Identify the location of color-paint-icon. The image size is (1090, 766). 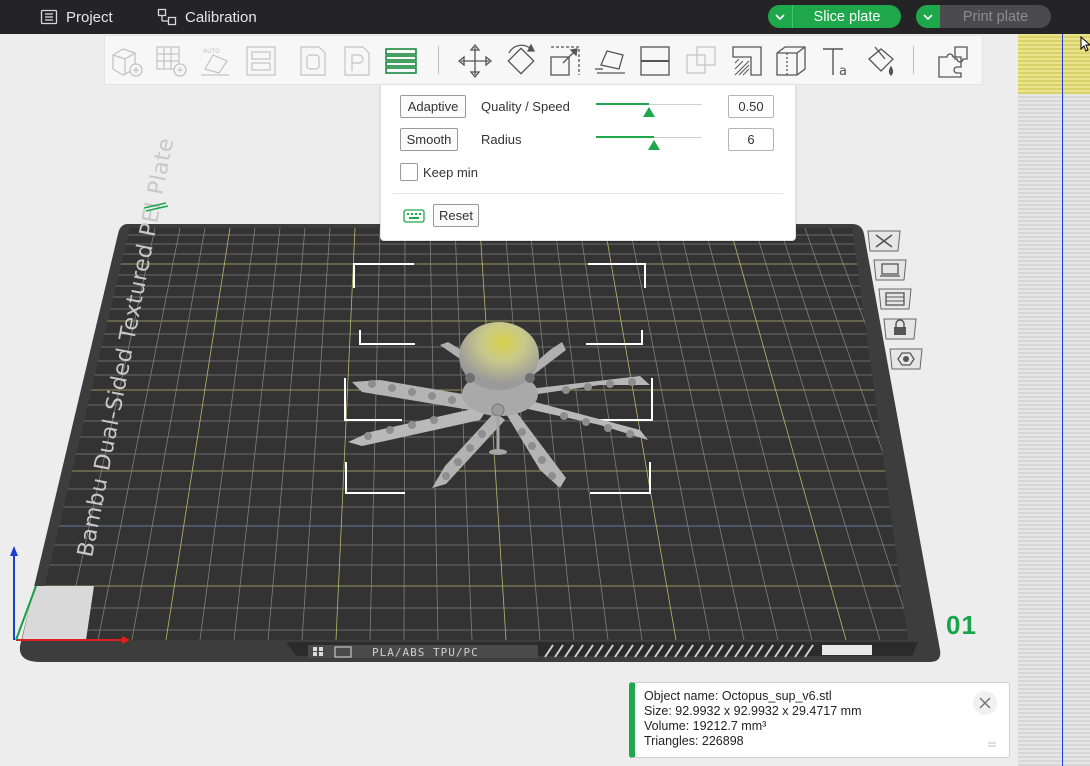
(881, 61).